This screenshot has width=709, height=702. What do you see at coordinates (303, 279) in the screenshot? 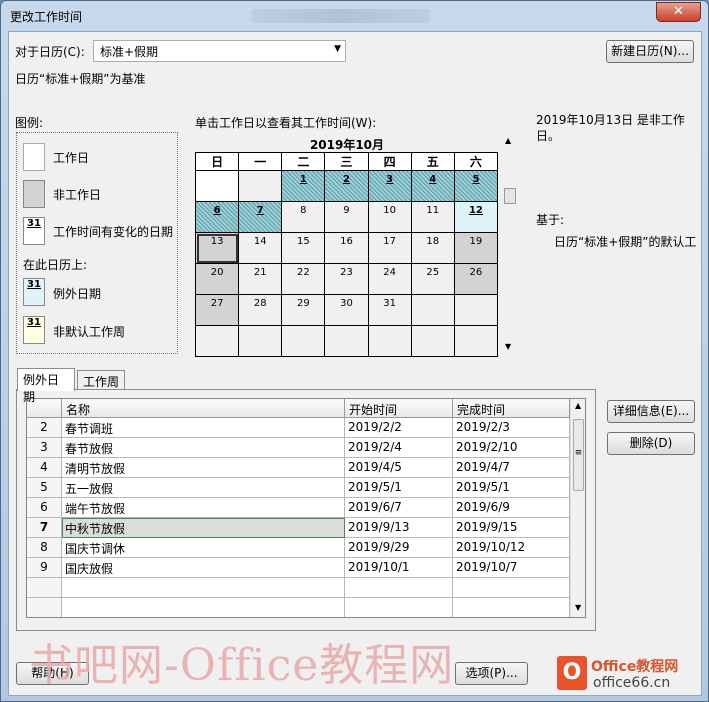
I see `calendar-day: 22` at bounding box center [303, 279].